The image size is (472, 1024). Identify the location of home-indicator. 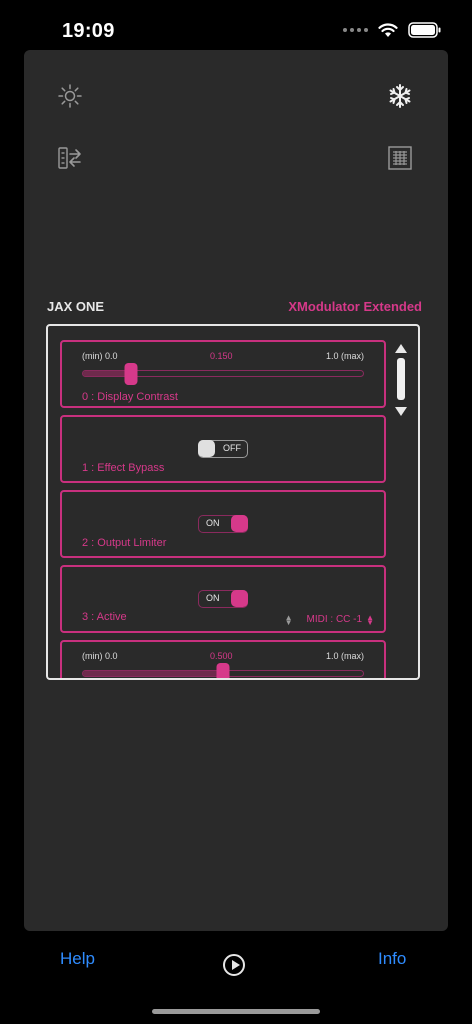
(236, 1011).